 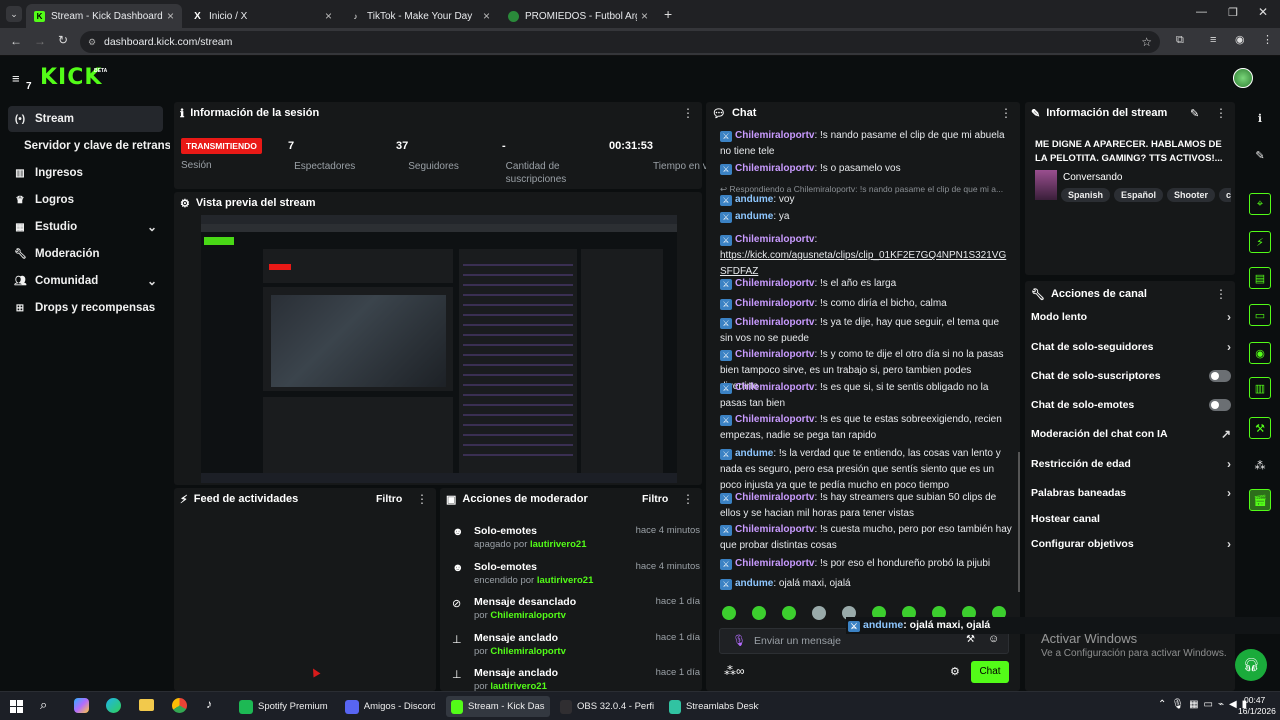 What do you see at coordinates (16, 706) in the screenshot?
I see `windows-start-icon` at bounding box center [16, 706].